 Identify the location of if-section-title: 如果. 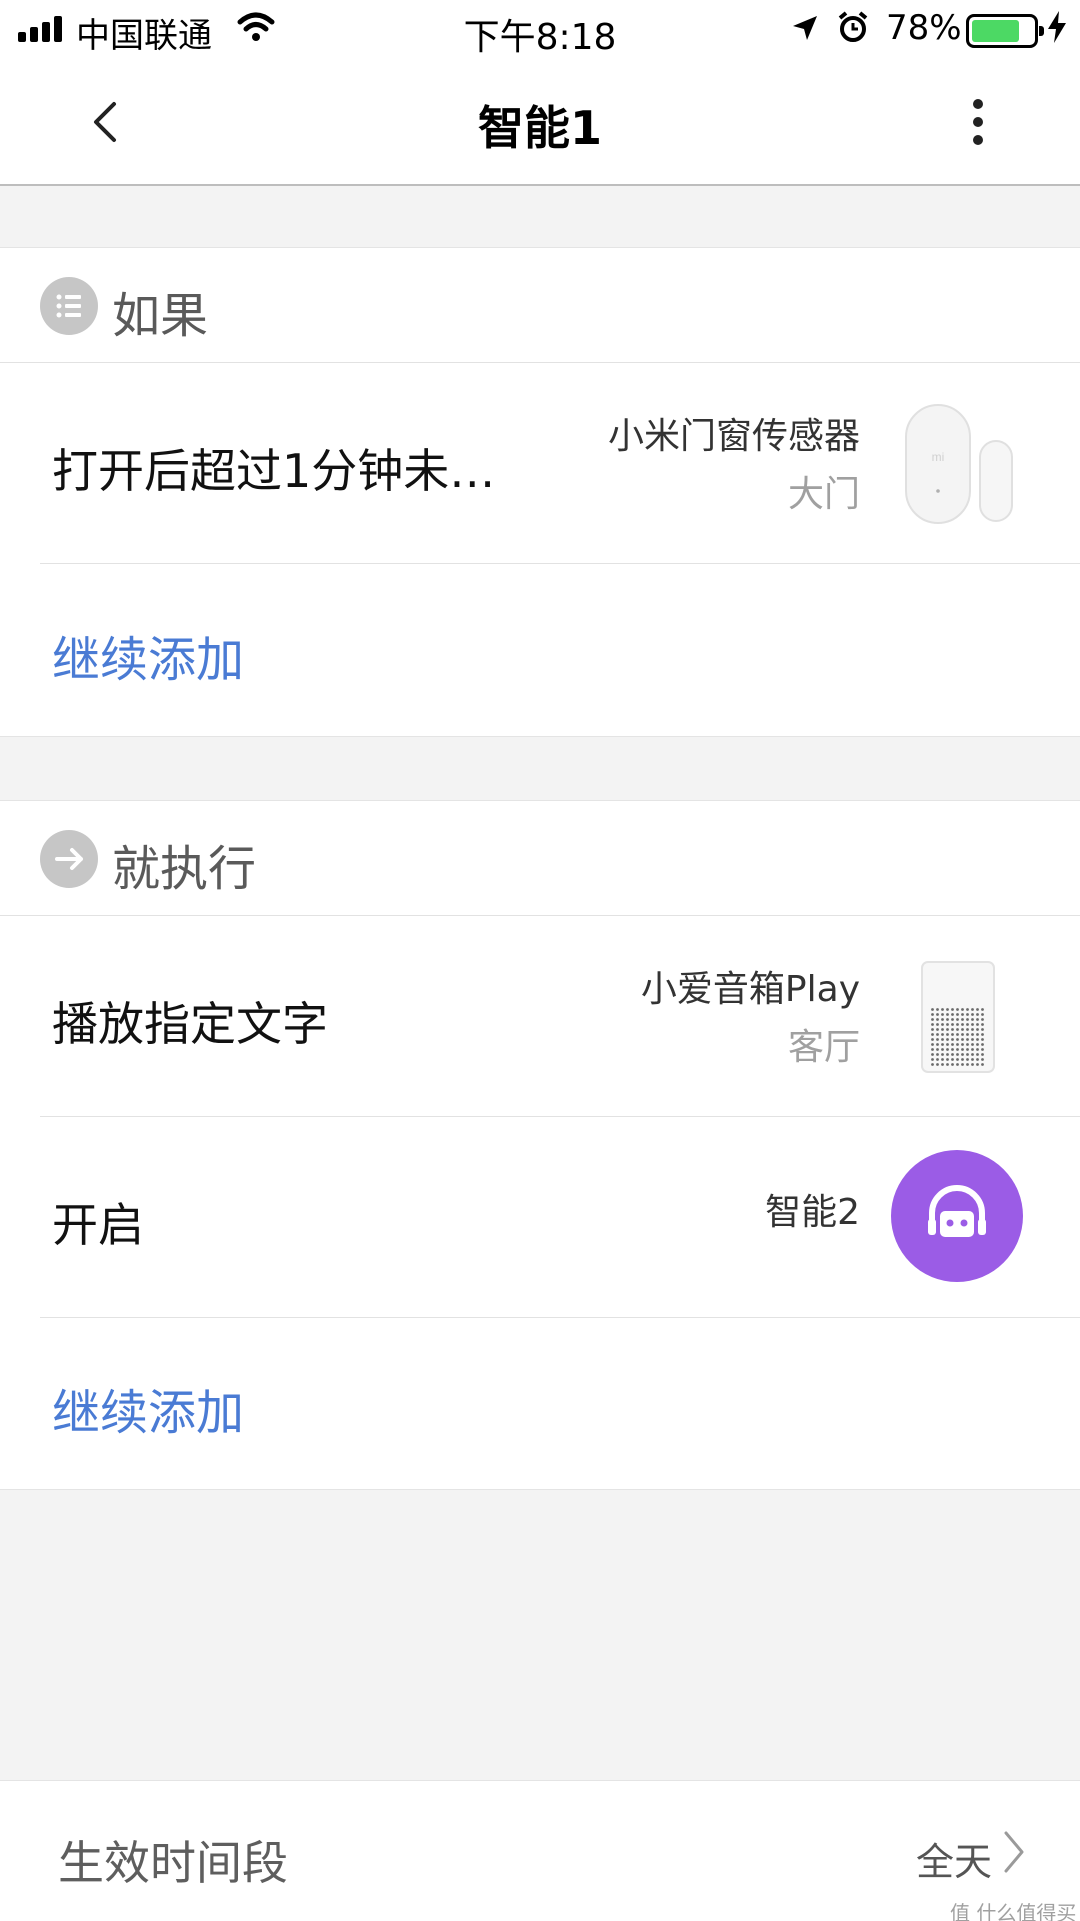
(160, 316).